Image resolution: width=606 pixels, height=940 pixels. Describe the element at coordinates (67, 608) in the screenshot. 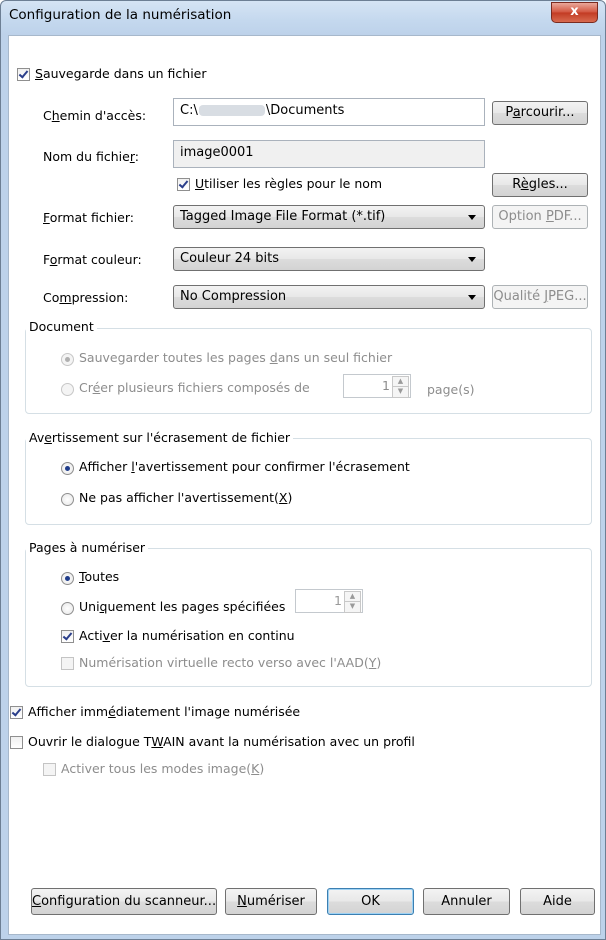

I see `specified-pages-radio` at that location.